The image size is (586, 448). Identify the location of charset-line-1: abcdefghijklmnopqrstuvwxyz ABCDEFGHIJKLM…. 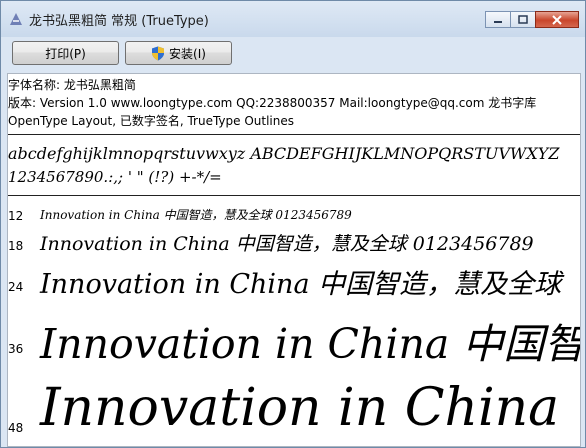
(284, 153).